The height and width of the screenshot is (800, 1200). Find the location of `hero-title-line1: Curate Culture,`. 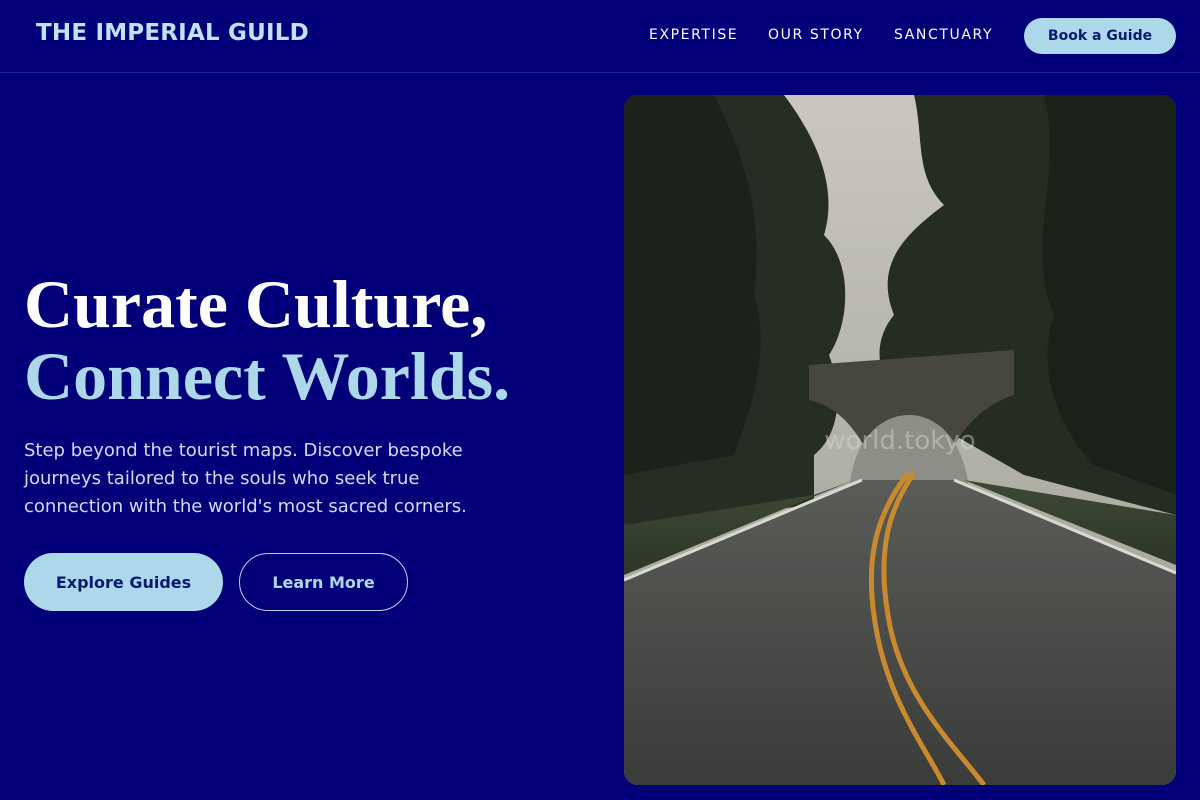

hero-title-line1: Curate Culture, is located at coordinates (256, 304).